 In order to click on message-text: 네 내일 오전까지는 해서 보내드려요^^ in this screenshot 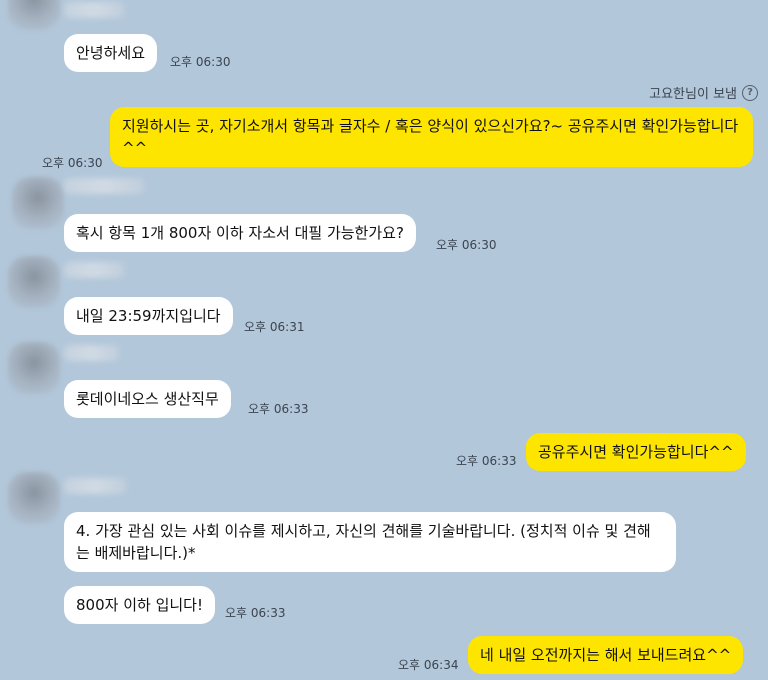, I will do `click(606, 655)`.